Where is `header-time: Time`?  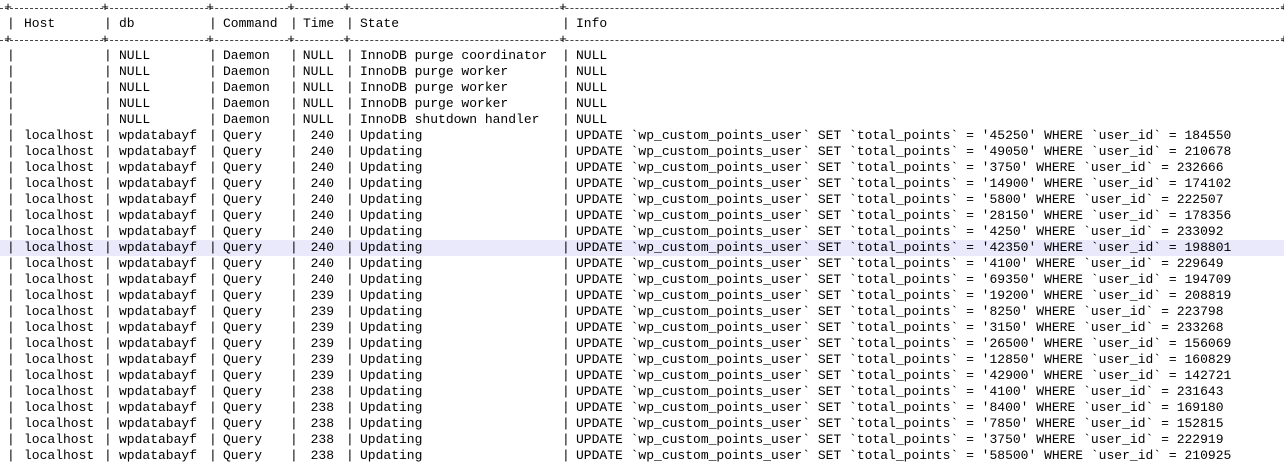 header-time: Time is located at coordinates (319, 23).